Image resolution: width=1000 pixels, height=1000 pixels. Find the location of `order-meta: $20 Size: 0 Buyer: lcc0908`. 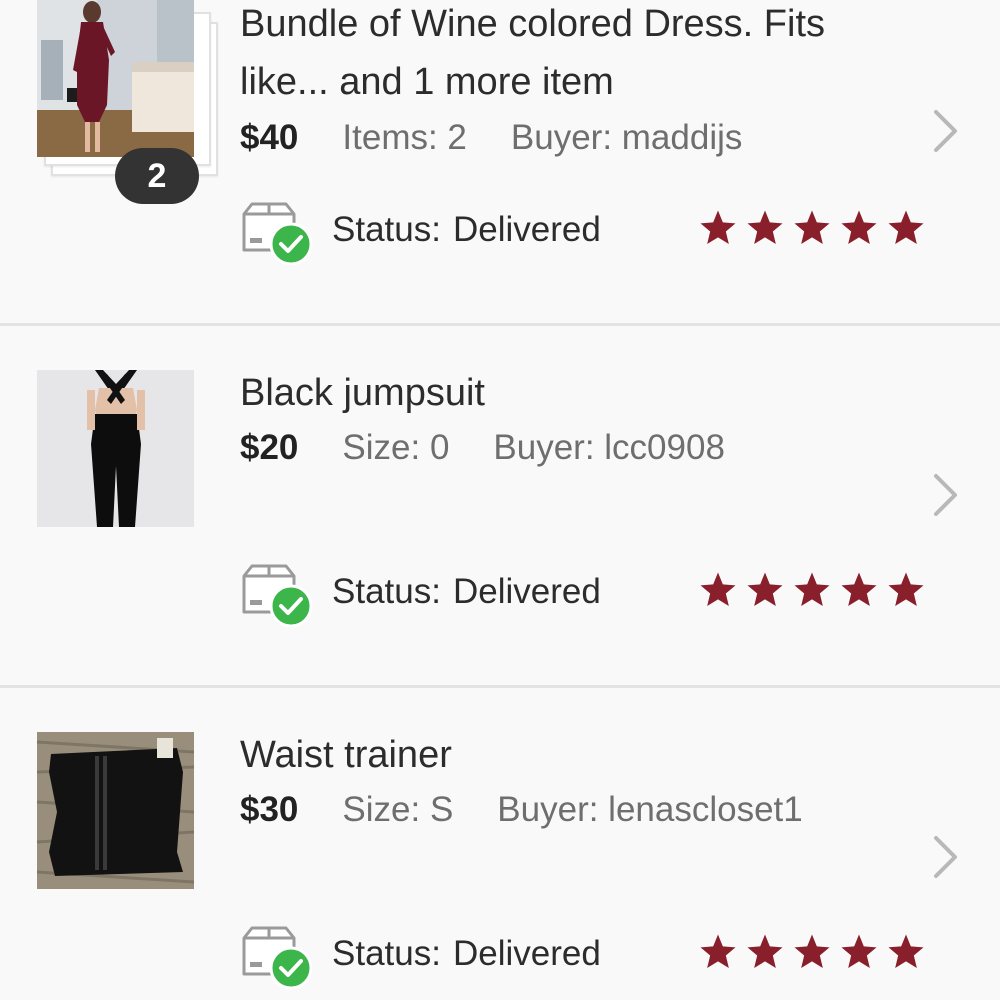

order-meta: $20 Size: 0 Buyer: lcc0908 is located at coordinates (504, 448).